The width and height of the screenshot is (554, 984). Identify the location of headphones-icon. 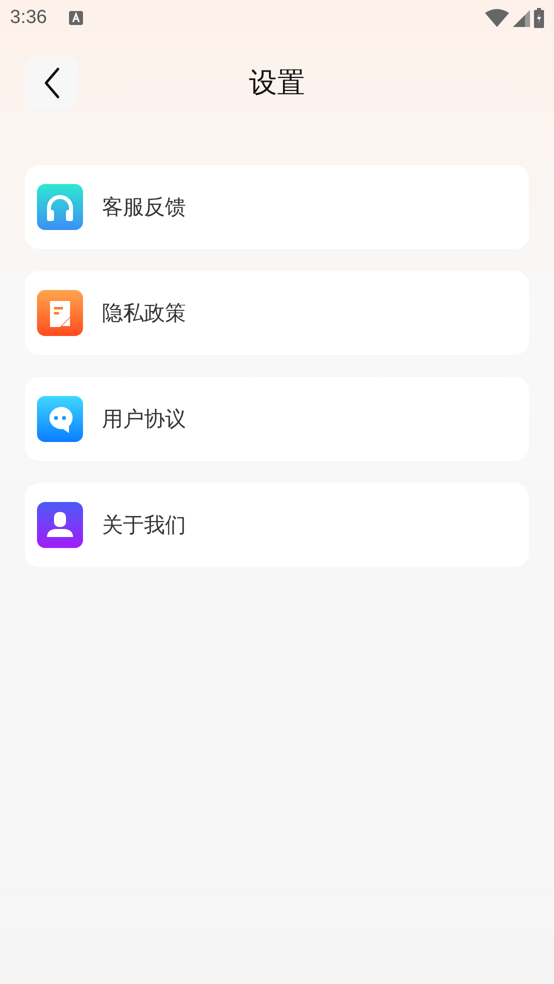
(60, 207).